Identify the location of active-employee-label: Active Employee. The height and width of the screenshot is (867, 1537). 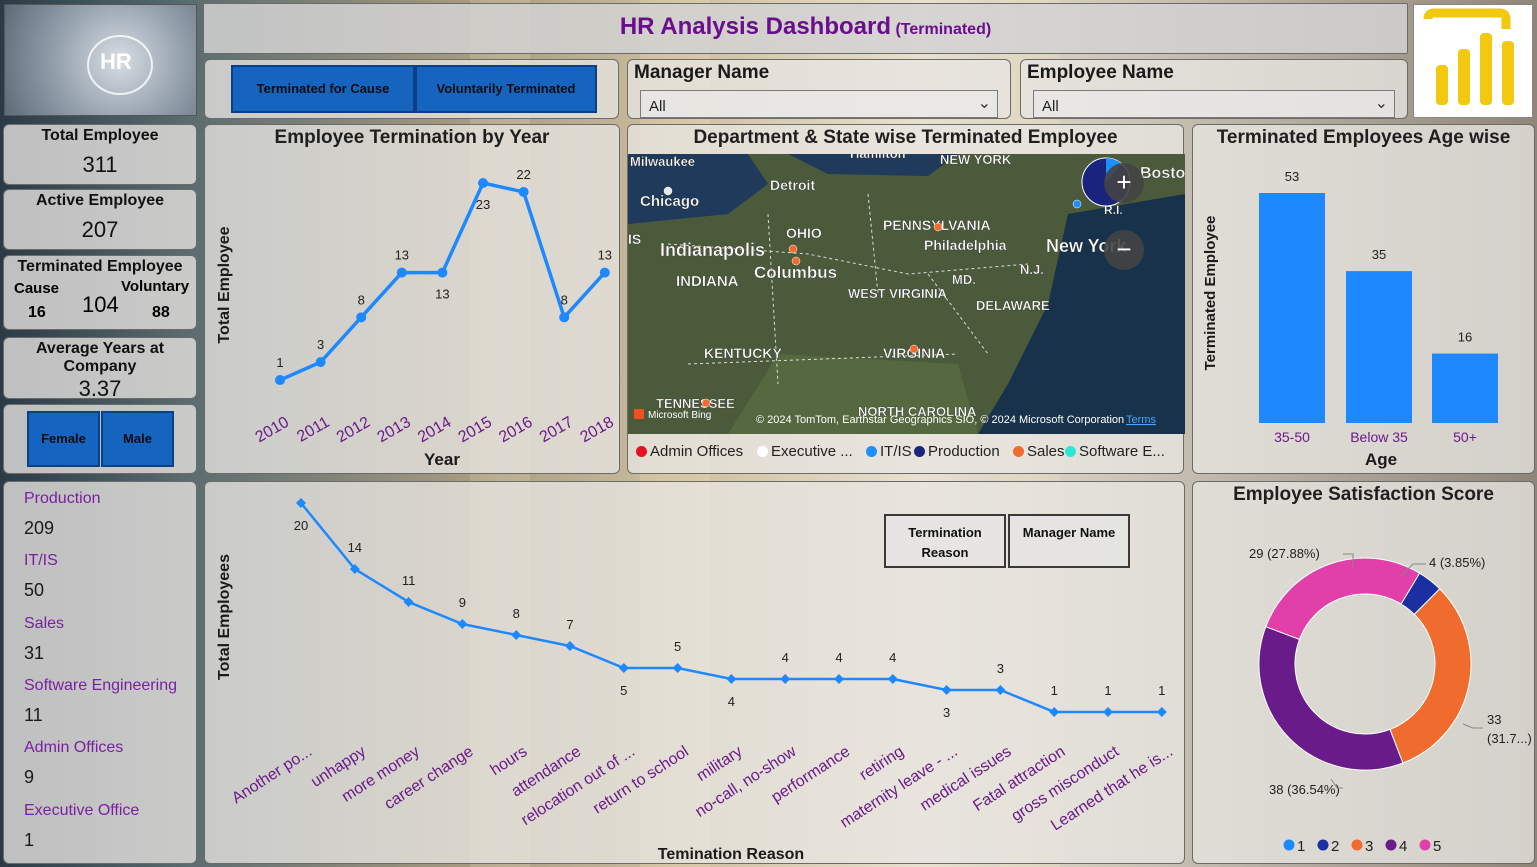
(100, 200).